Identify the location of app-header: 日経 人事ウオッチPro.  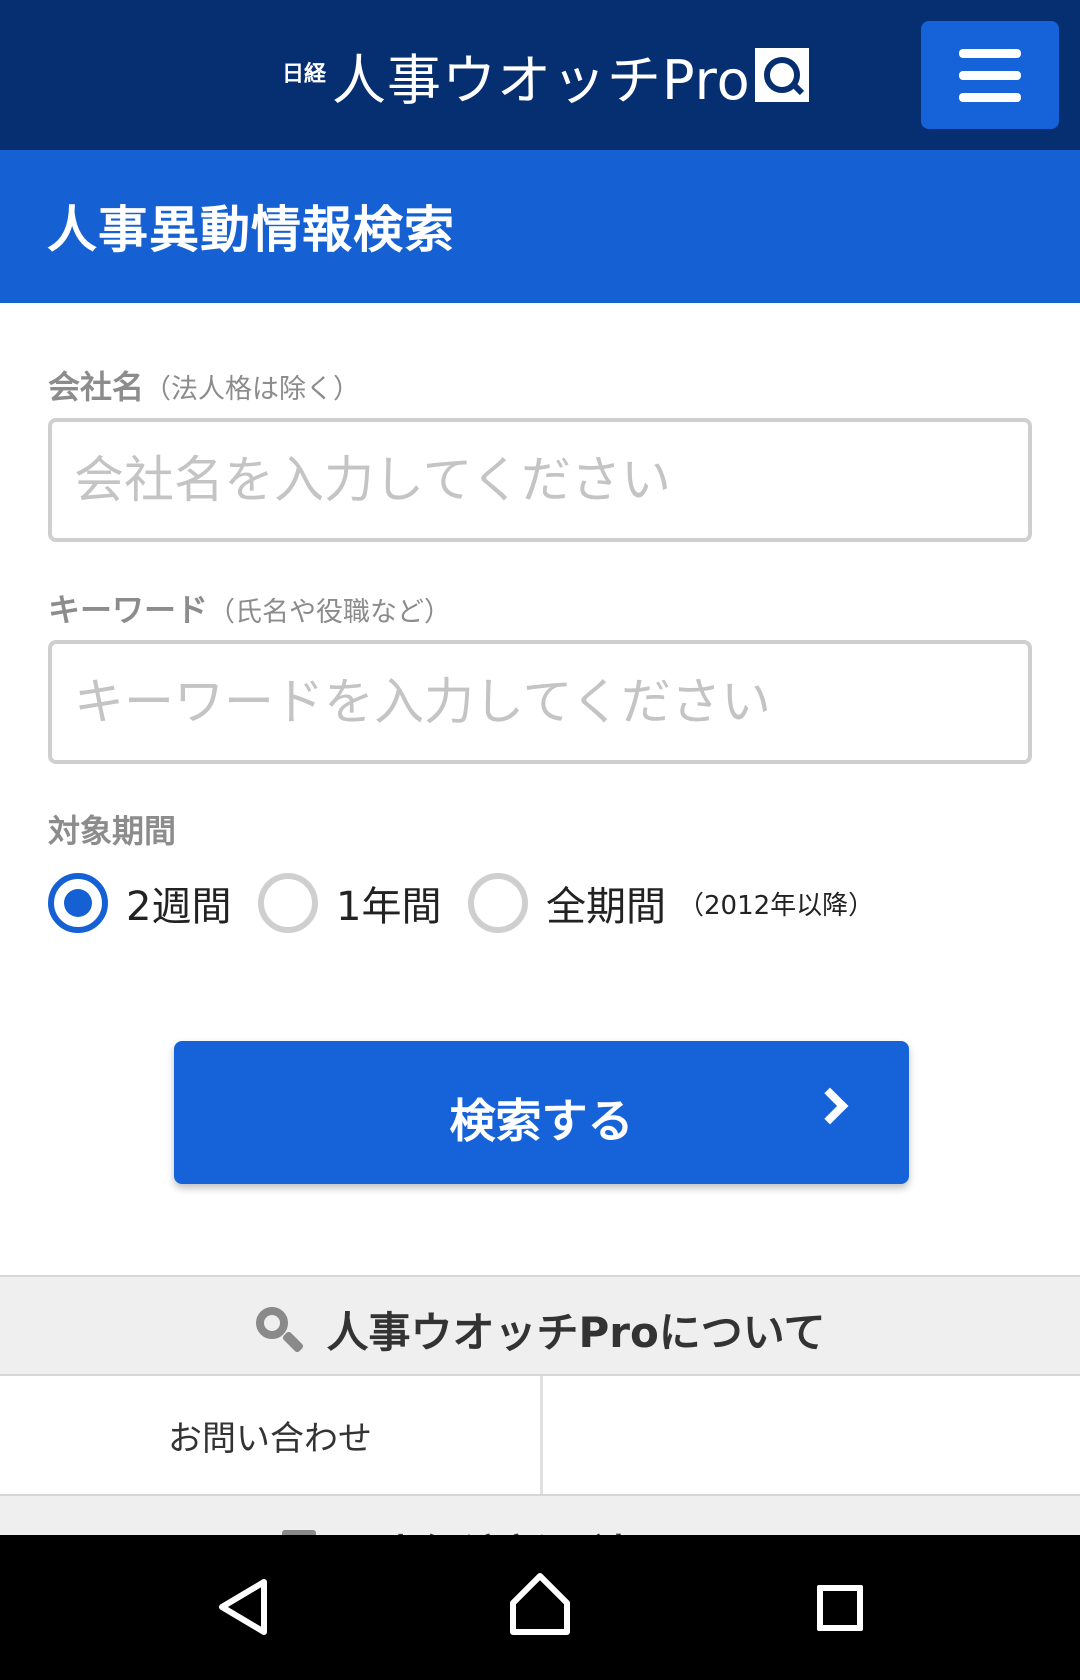
(540, 75).